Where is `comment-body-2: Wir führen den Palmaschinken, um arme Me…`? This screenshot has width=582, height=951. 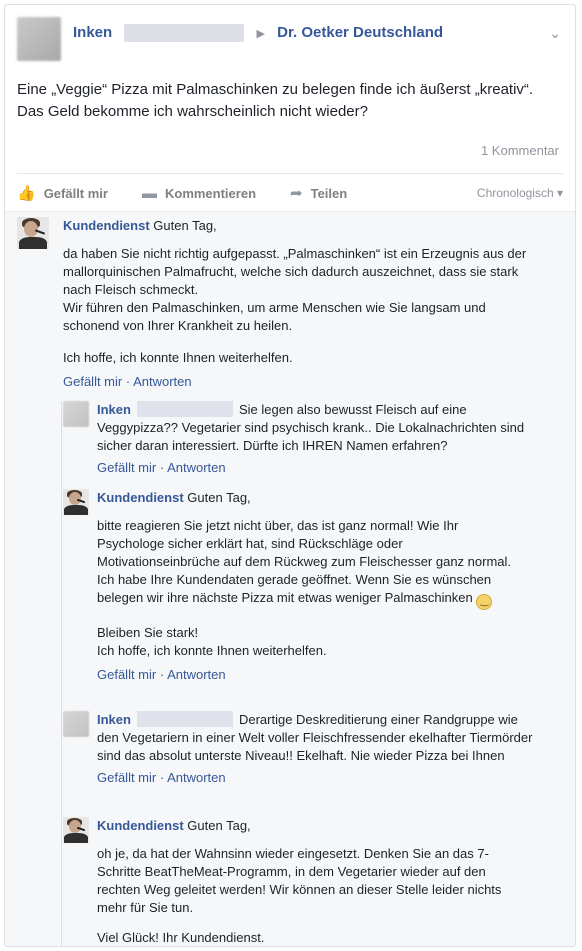 comment-body-2: Wir führen den Palmaschinken, um arme Me… is located at coordinates (274, 316).